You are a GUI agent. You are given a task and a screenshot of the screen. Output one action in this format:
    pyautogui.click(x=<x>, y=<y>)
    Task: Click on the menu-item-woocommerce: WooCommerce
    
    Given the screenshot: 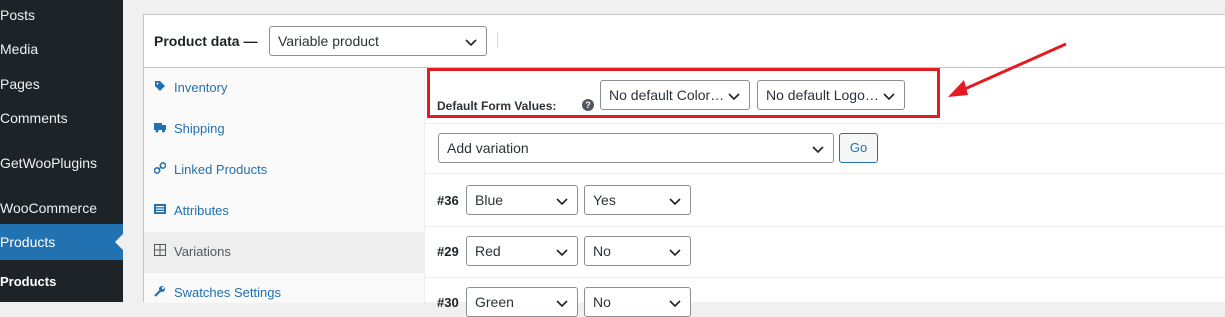 What is the action you would take?
    pyautogui.click(x=48, y=208)
    